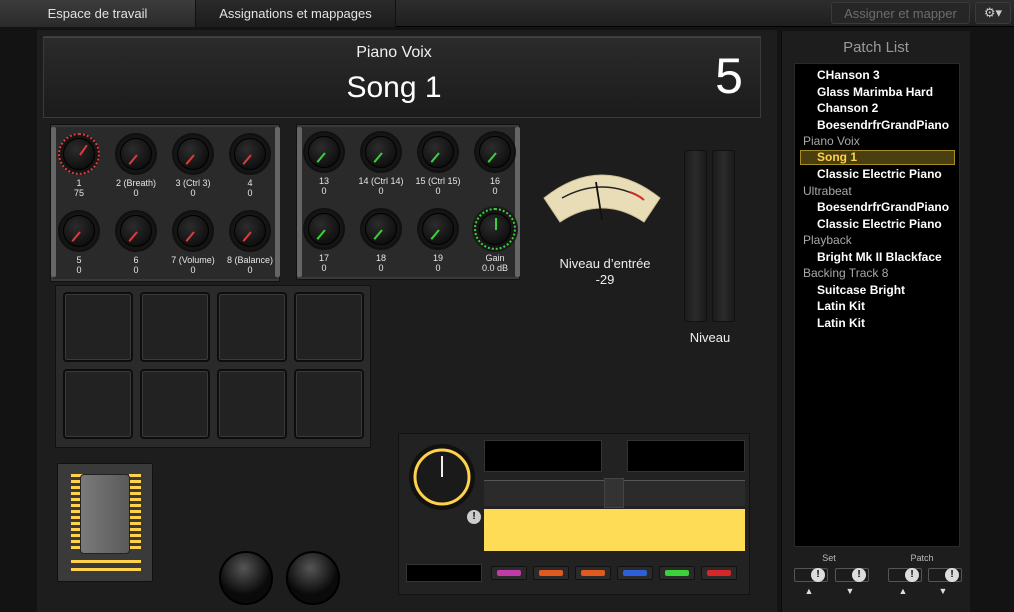 Image resolution: width=1014 pixels, height=612 pixels. Describe the element at coordinates (877, 290) in the screenshot. I see `patch-list-song: Suitcase Bright` at that location.